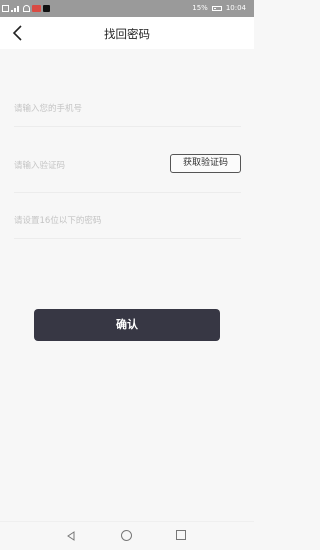  What do you see at coordinates (127, 8) in the screenshot?
I see `status-bar: 15% 10:04` at bounding box center [127, 8].